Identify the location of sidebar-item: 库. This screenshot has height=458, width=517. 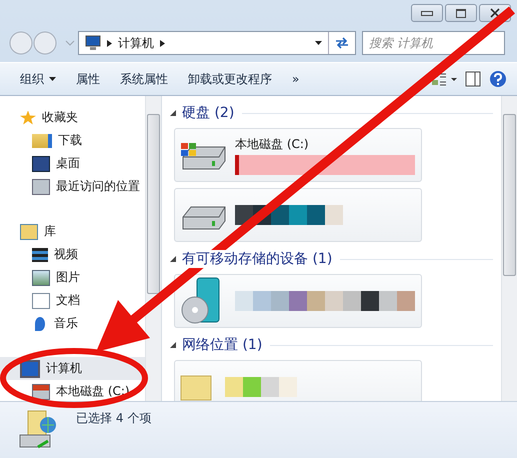
(72, 231).